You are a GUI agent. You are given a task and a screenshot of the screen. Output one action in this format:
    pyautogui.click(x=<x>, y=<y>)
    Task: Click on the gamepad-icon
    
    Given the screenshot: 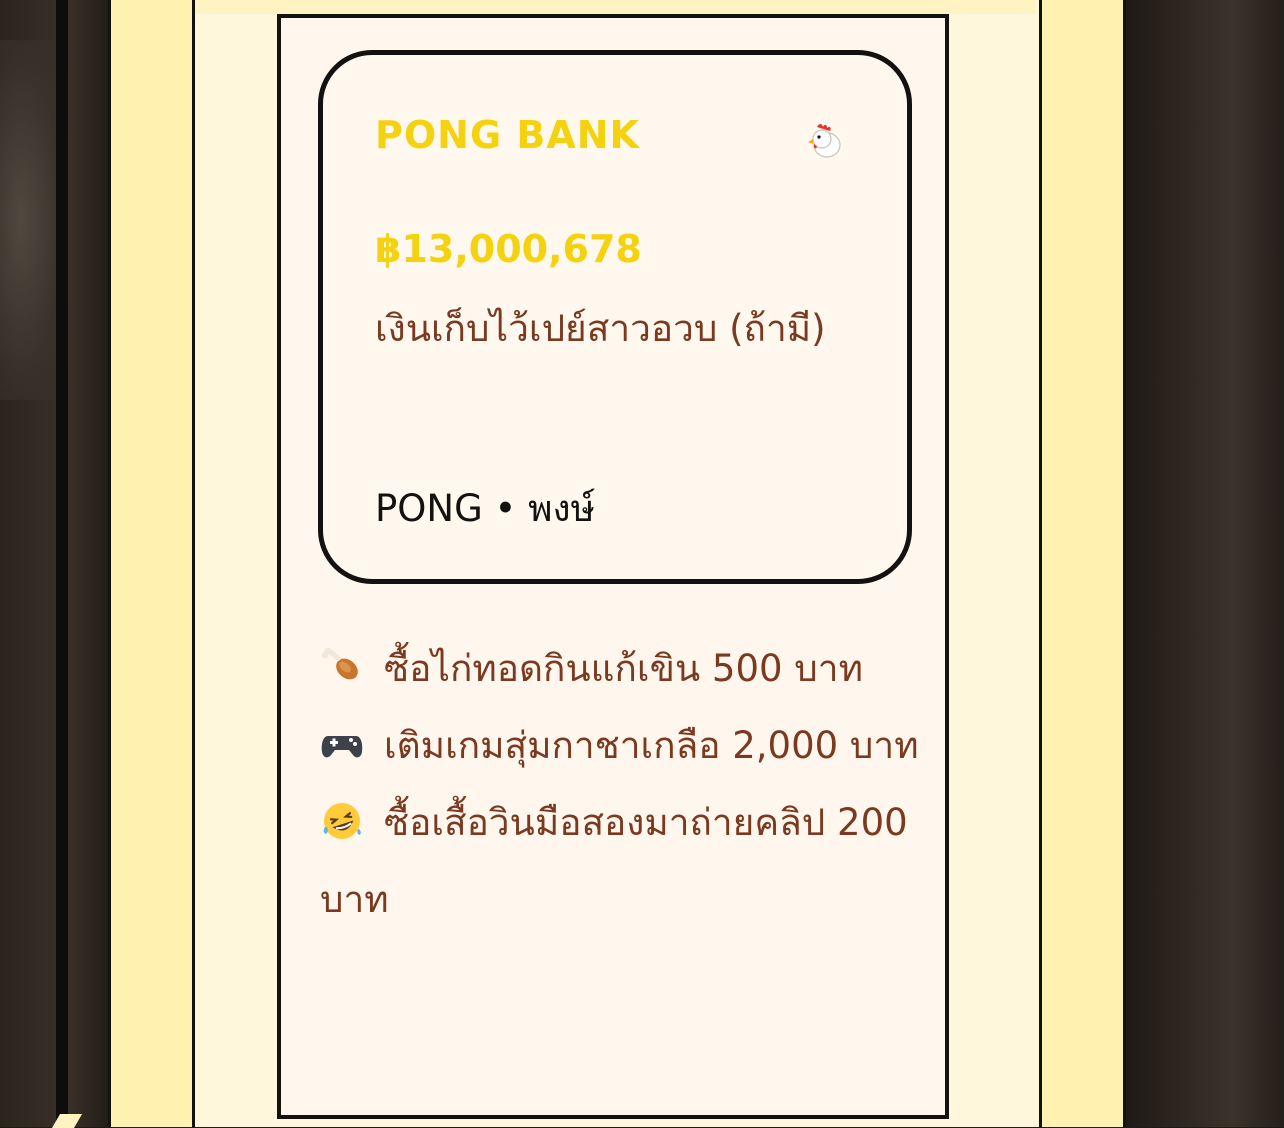 What is the action you would take?
    pyautogui.click(x=342, y=747)
    